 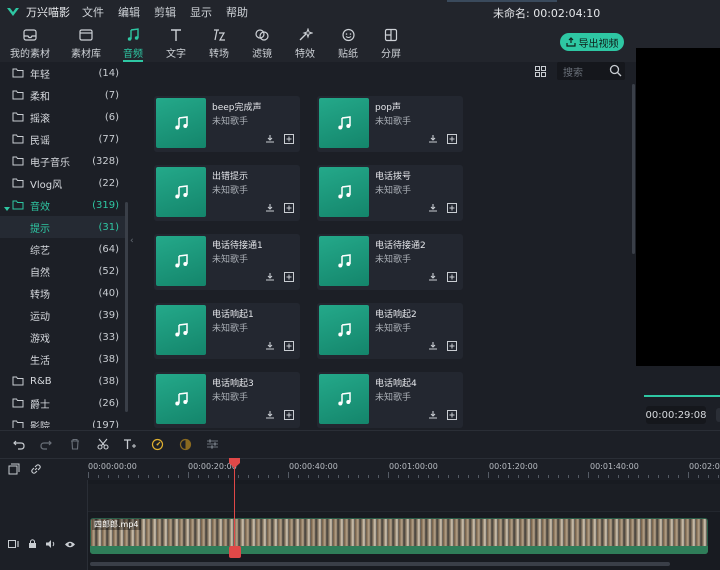 What do you see at coordinates (219, 43) in the screenshot?
I see `tab-transition: 转场` at bounding box center [219, 43].